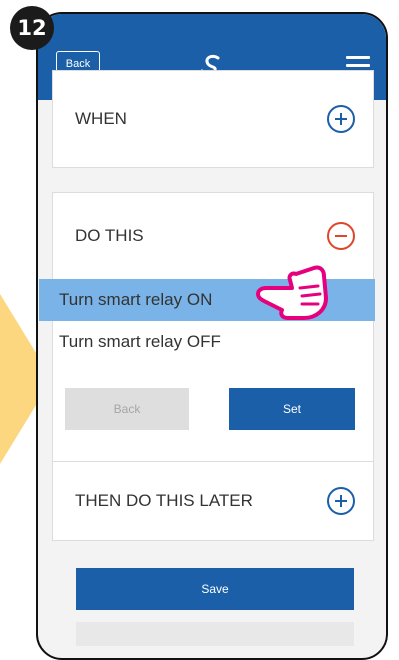 The height and width of the screenshot is (660, 399). I want to click on step-badge: 12, so click(32, 28).